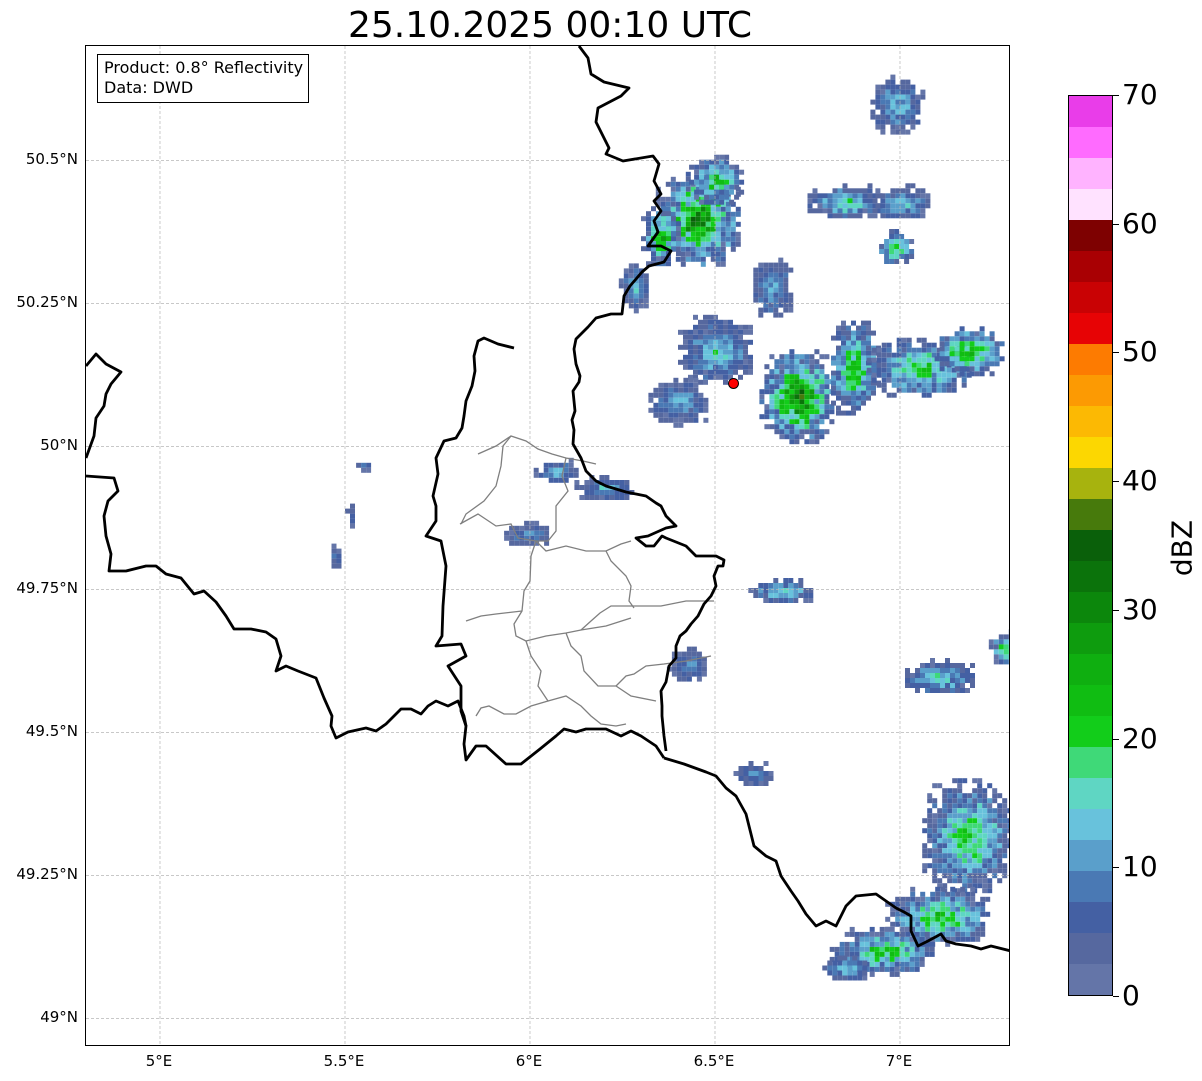  I want to click on data-source-label: Data: DWD, so click(149, 87).